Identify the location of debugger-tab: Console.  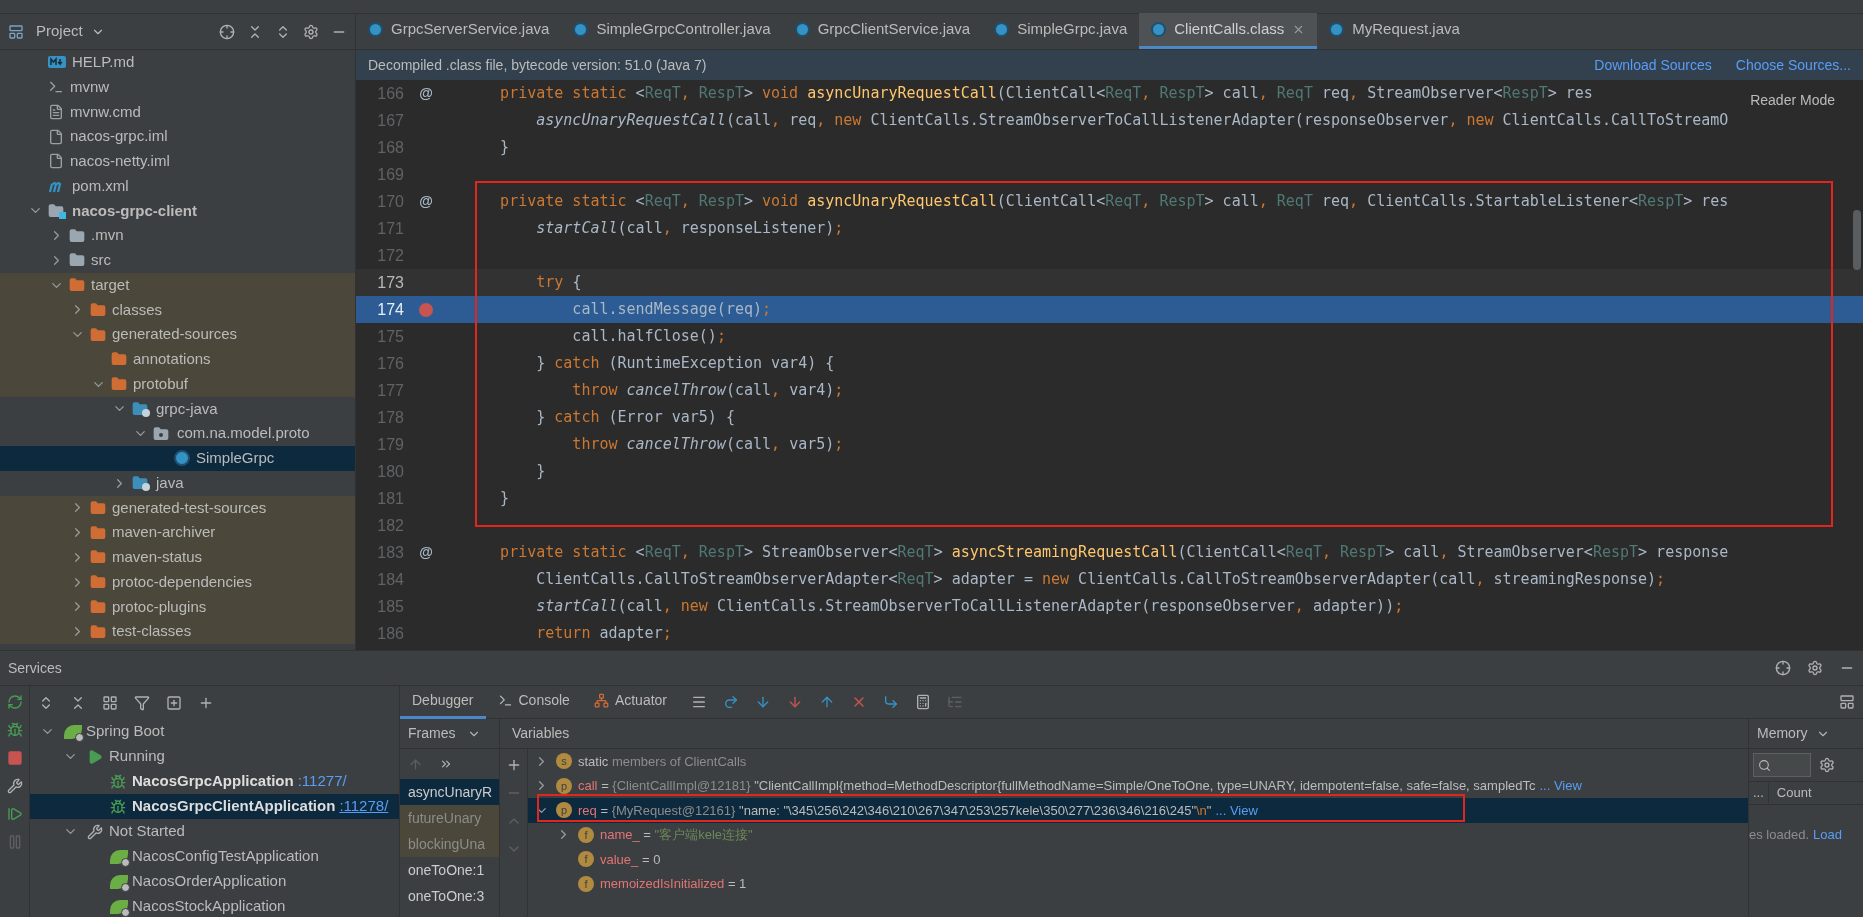
(533, 702).